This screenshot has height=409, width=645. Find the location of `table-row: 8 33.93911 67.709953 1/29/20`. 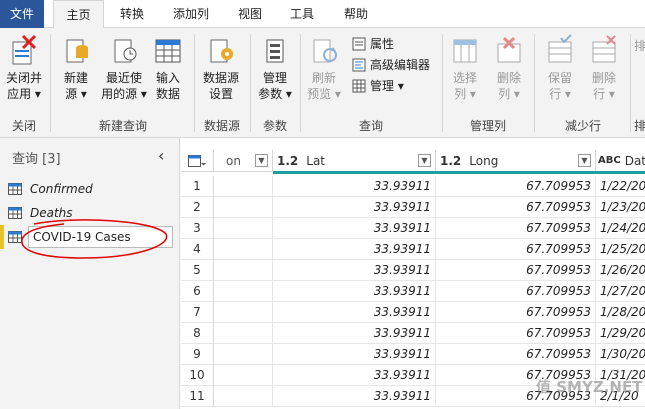

table-row: 8 33.93911 67.709953 1/29/20 is located at coordinates (413, 333).